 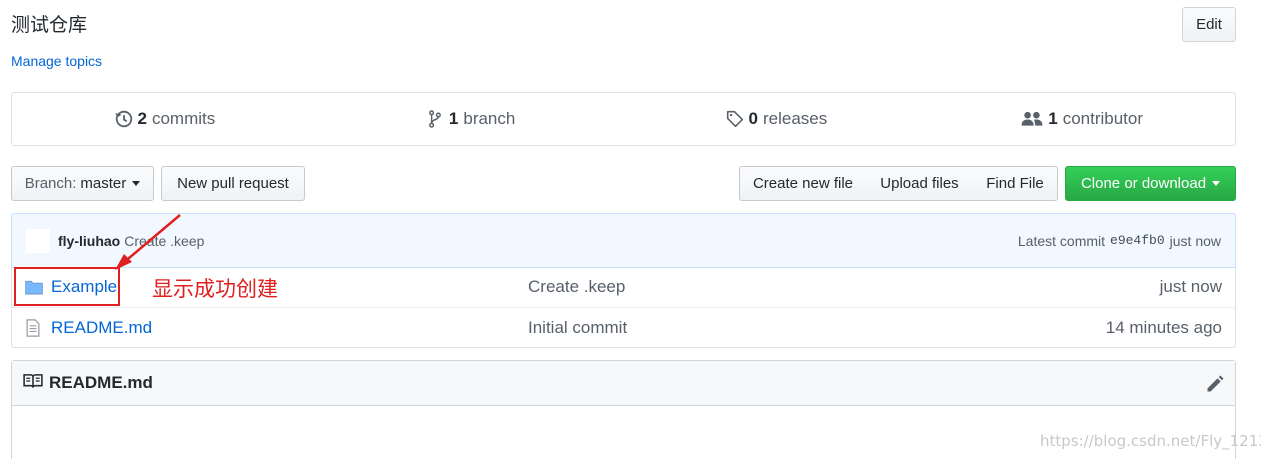 What do you see at coordinates (289, 328) in the screenshot?
I see `file-name-link: README.md` at bounding box center [289, 328].